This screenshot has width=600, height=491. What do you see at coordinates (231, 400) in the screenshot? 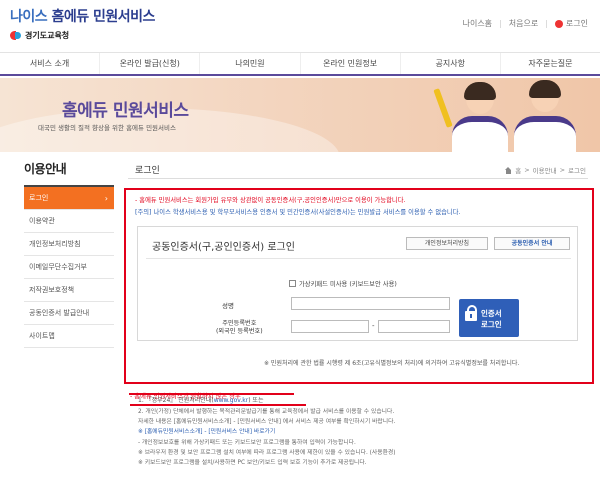
I see `gov24-link: www.gov.kr` at bounding box center [231, 400].